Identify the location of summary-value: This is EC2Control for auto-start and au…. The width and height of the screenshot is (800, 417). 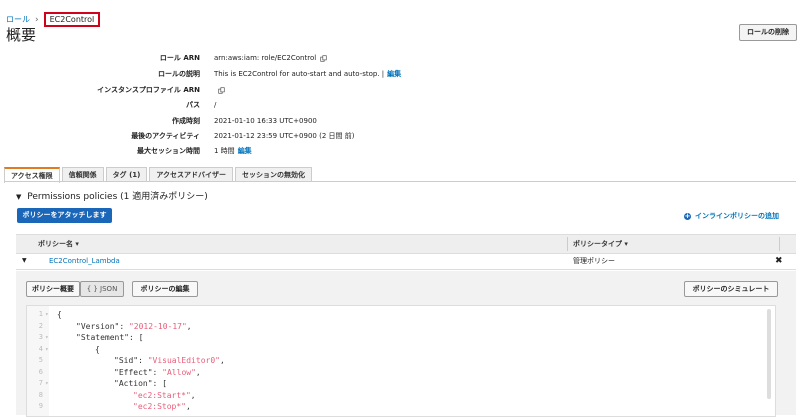
(307, 74).